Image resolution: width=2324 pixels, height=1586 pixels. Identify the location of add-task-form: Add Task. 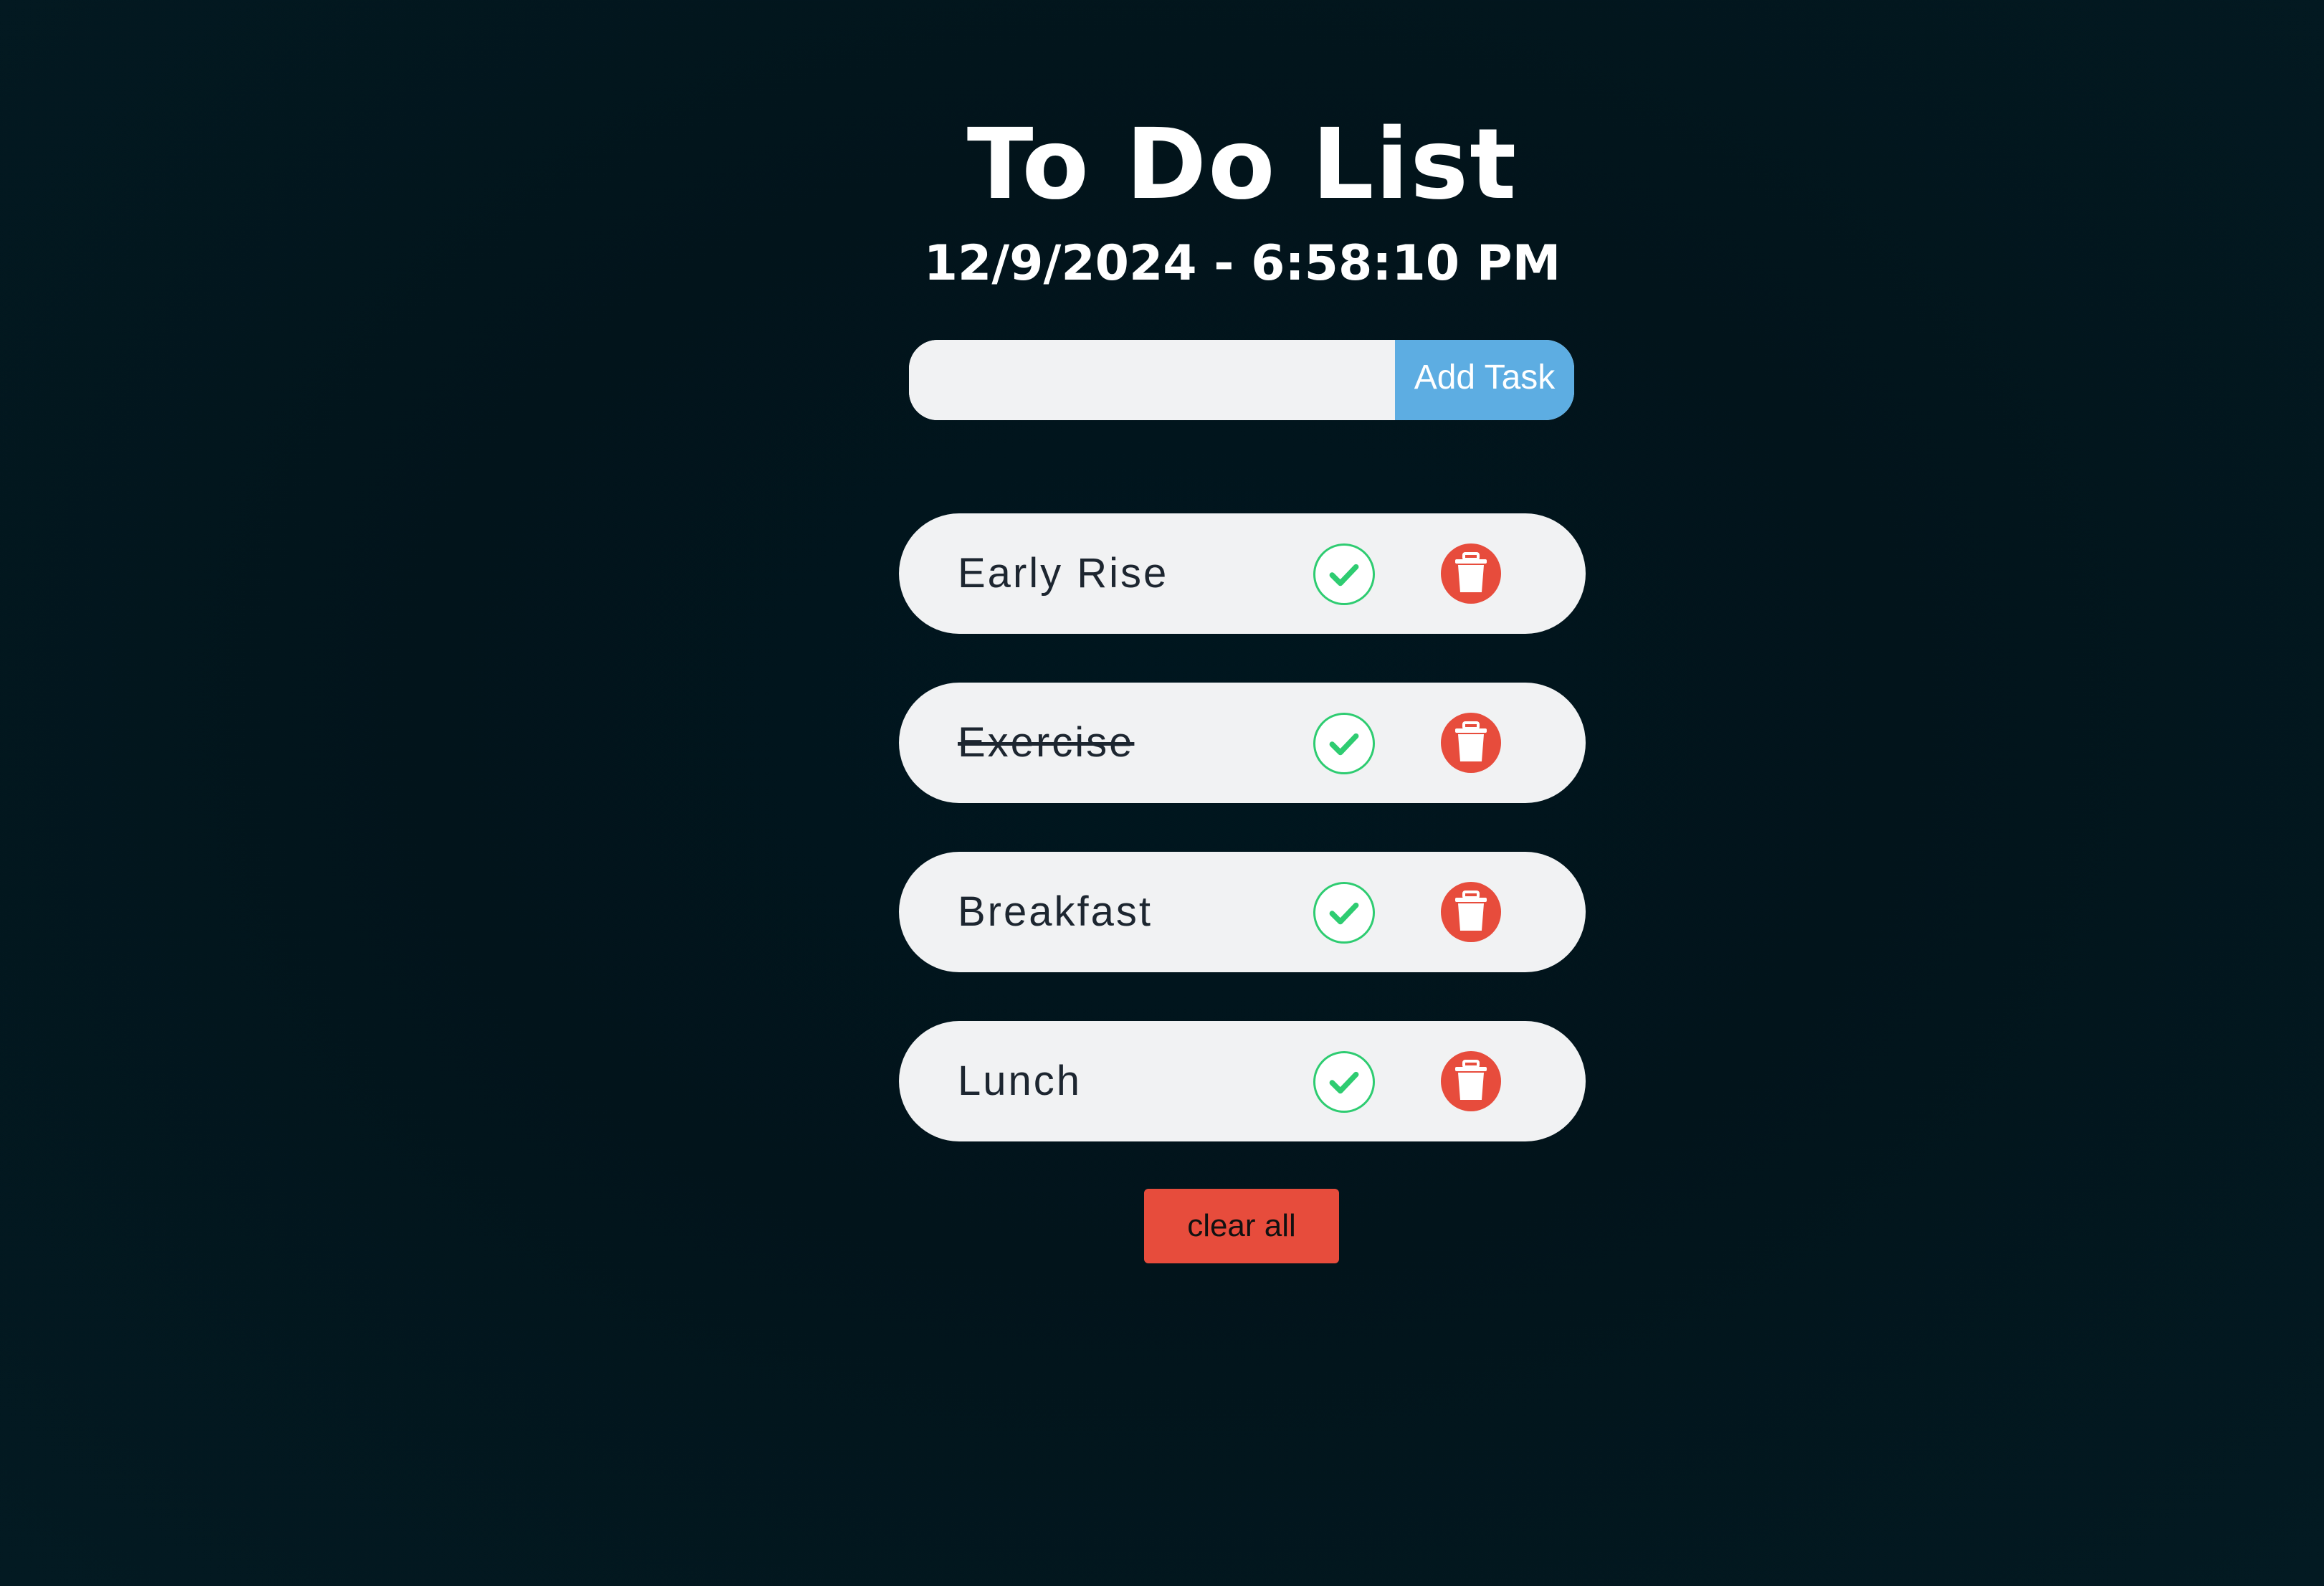
(1241, 380).